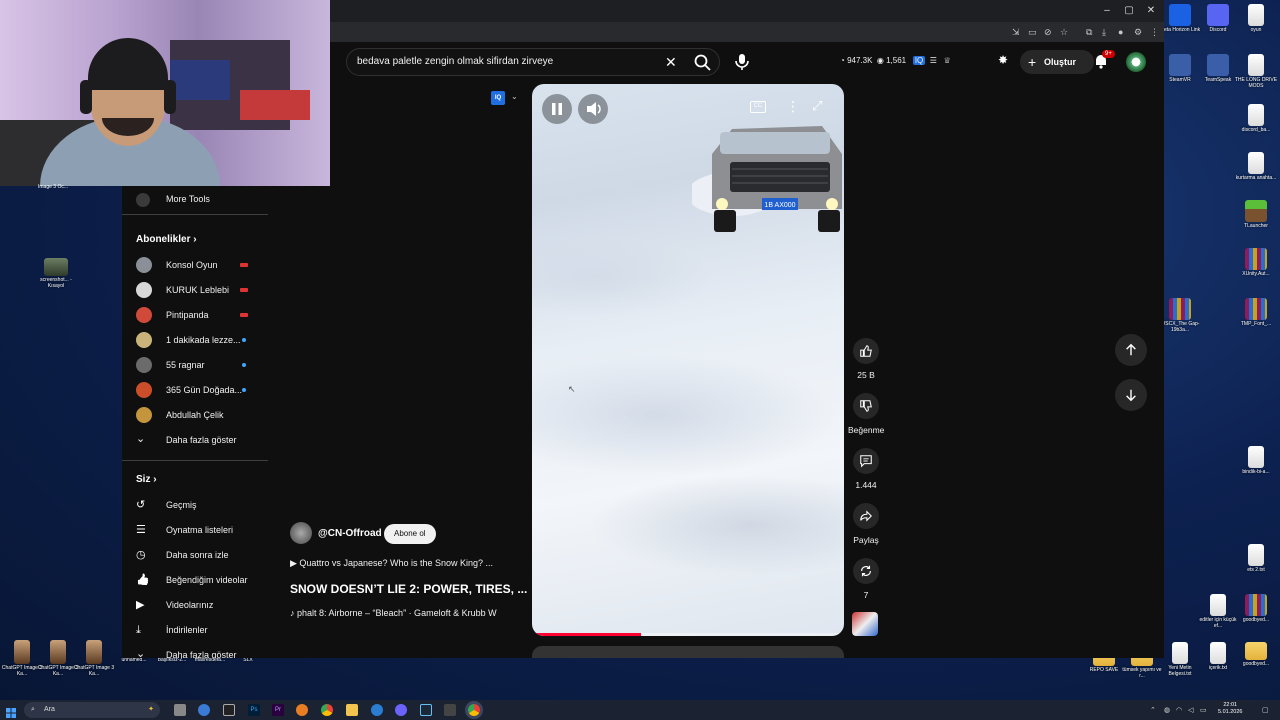  Describe the element at coordinates (201, 605) in the screenshot. I see `sidebar-item-your-videos: ▶ Videolarınız` at that location.